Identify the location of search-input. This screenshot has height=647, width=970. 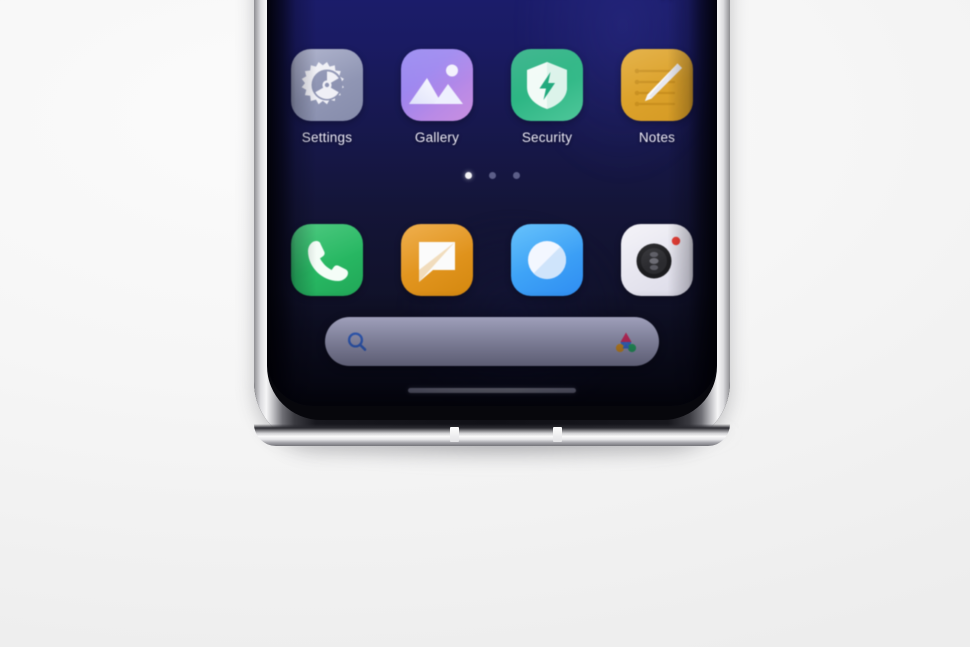
(490, 341).